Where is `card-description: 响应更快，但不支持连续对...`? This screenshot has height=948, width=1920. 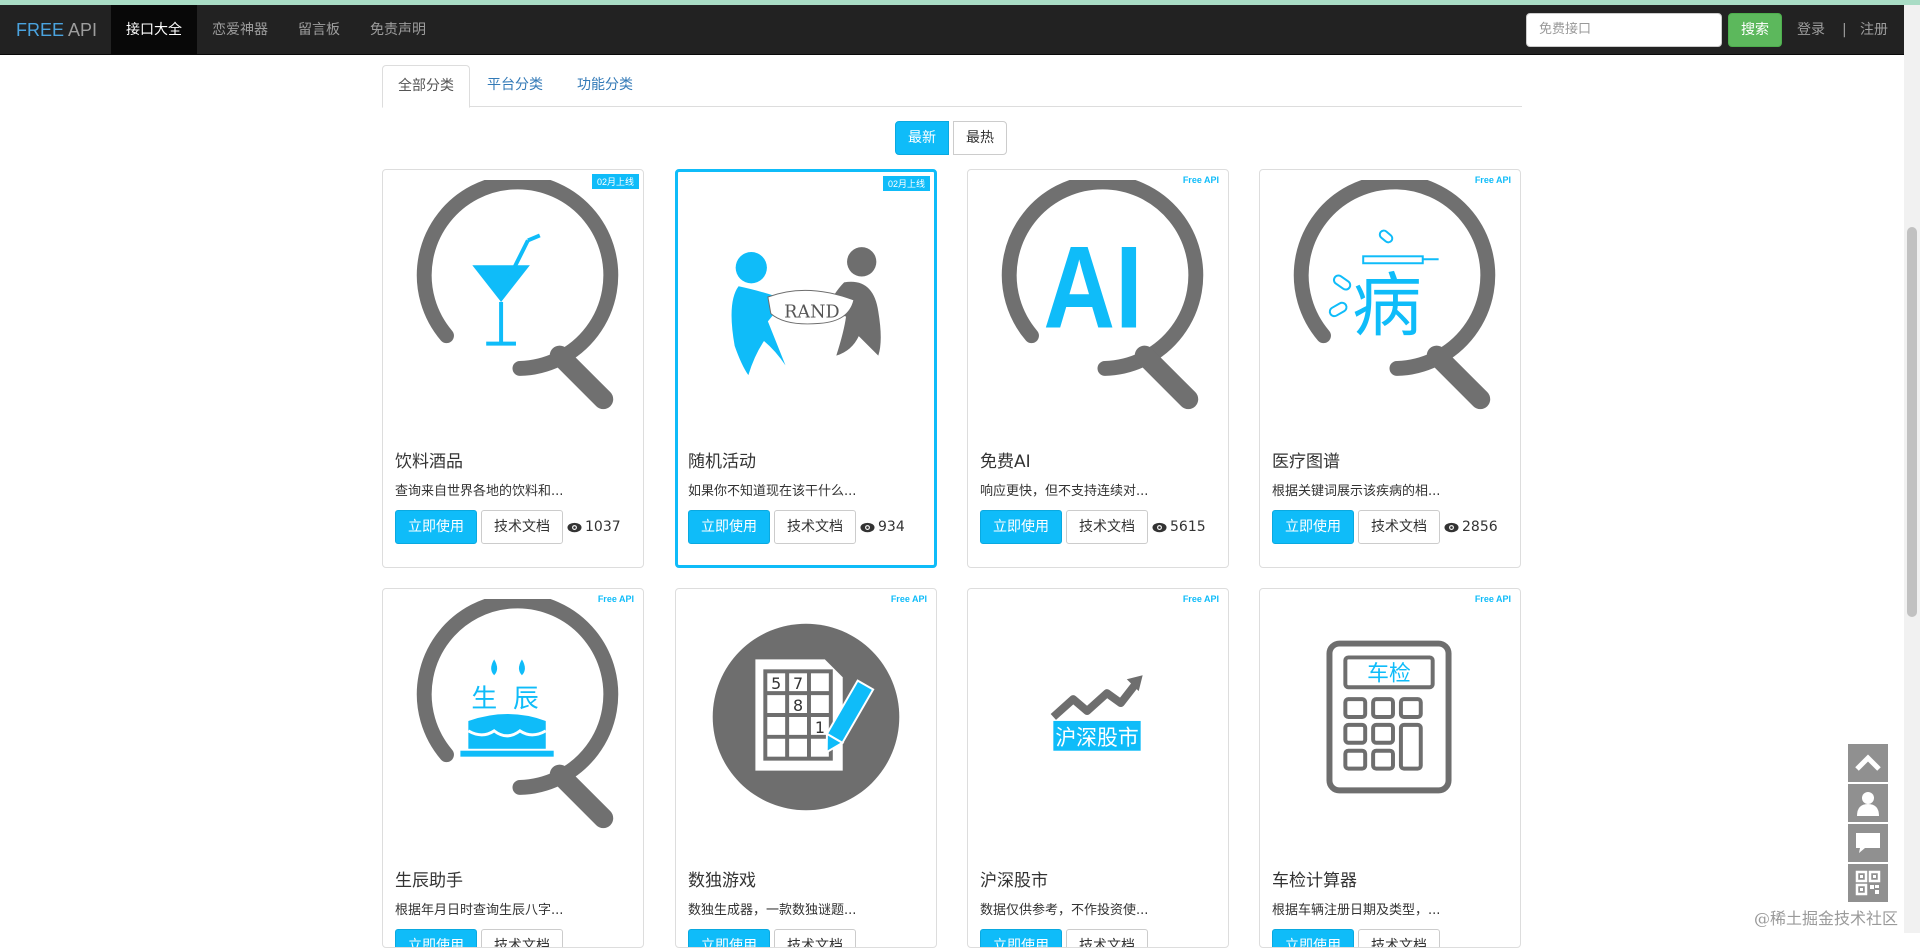
card-description: 响应更快，但不支持连续对... is located at coordinates (1064, 491).